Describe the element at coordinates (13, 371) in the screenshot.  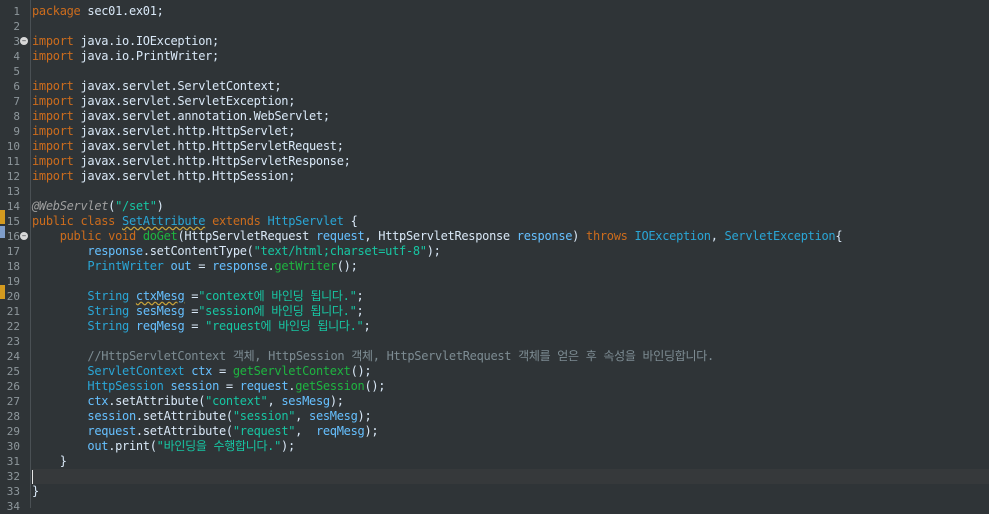
I see `line-number: 25` at that location.